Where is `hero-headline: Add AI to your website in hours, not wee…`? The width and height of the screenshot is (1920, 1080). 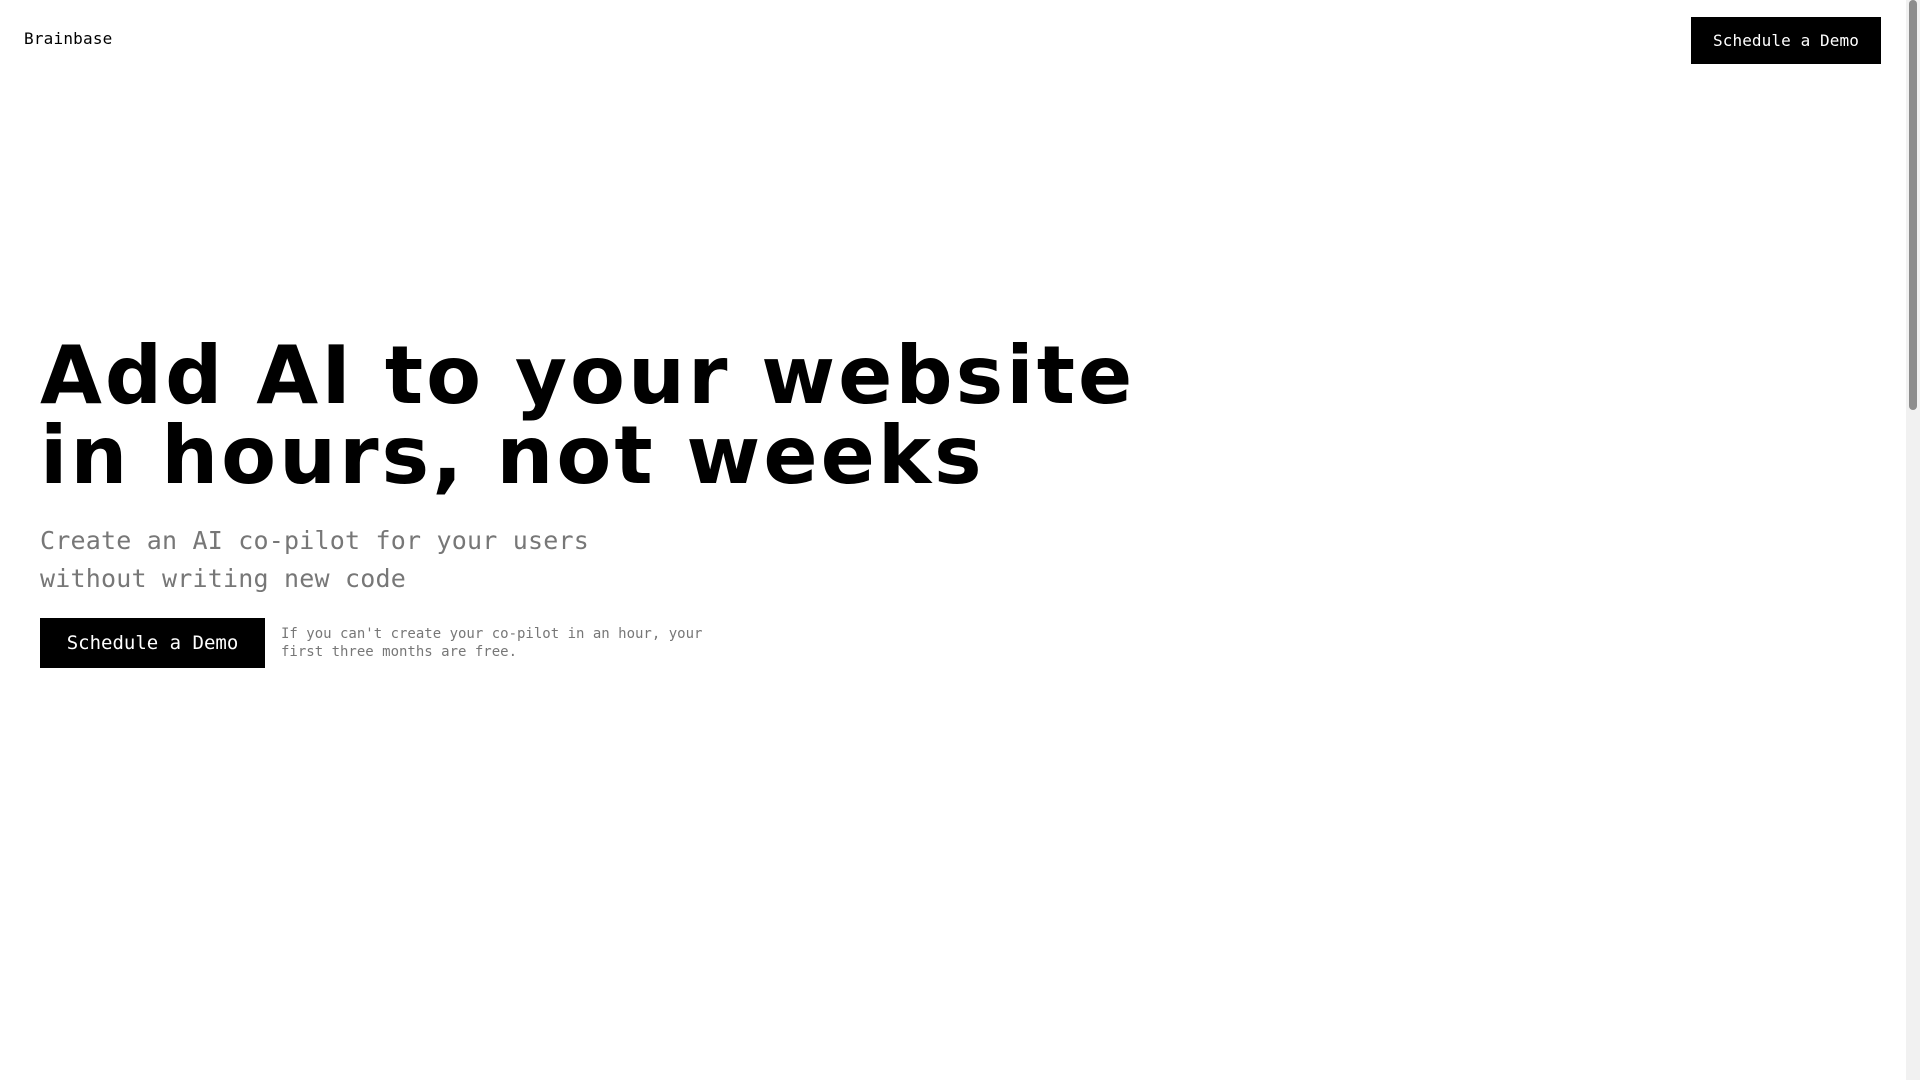 hero-headline: Add AI to your website in hours, not wee… is located at coordinates (588, 415).